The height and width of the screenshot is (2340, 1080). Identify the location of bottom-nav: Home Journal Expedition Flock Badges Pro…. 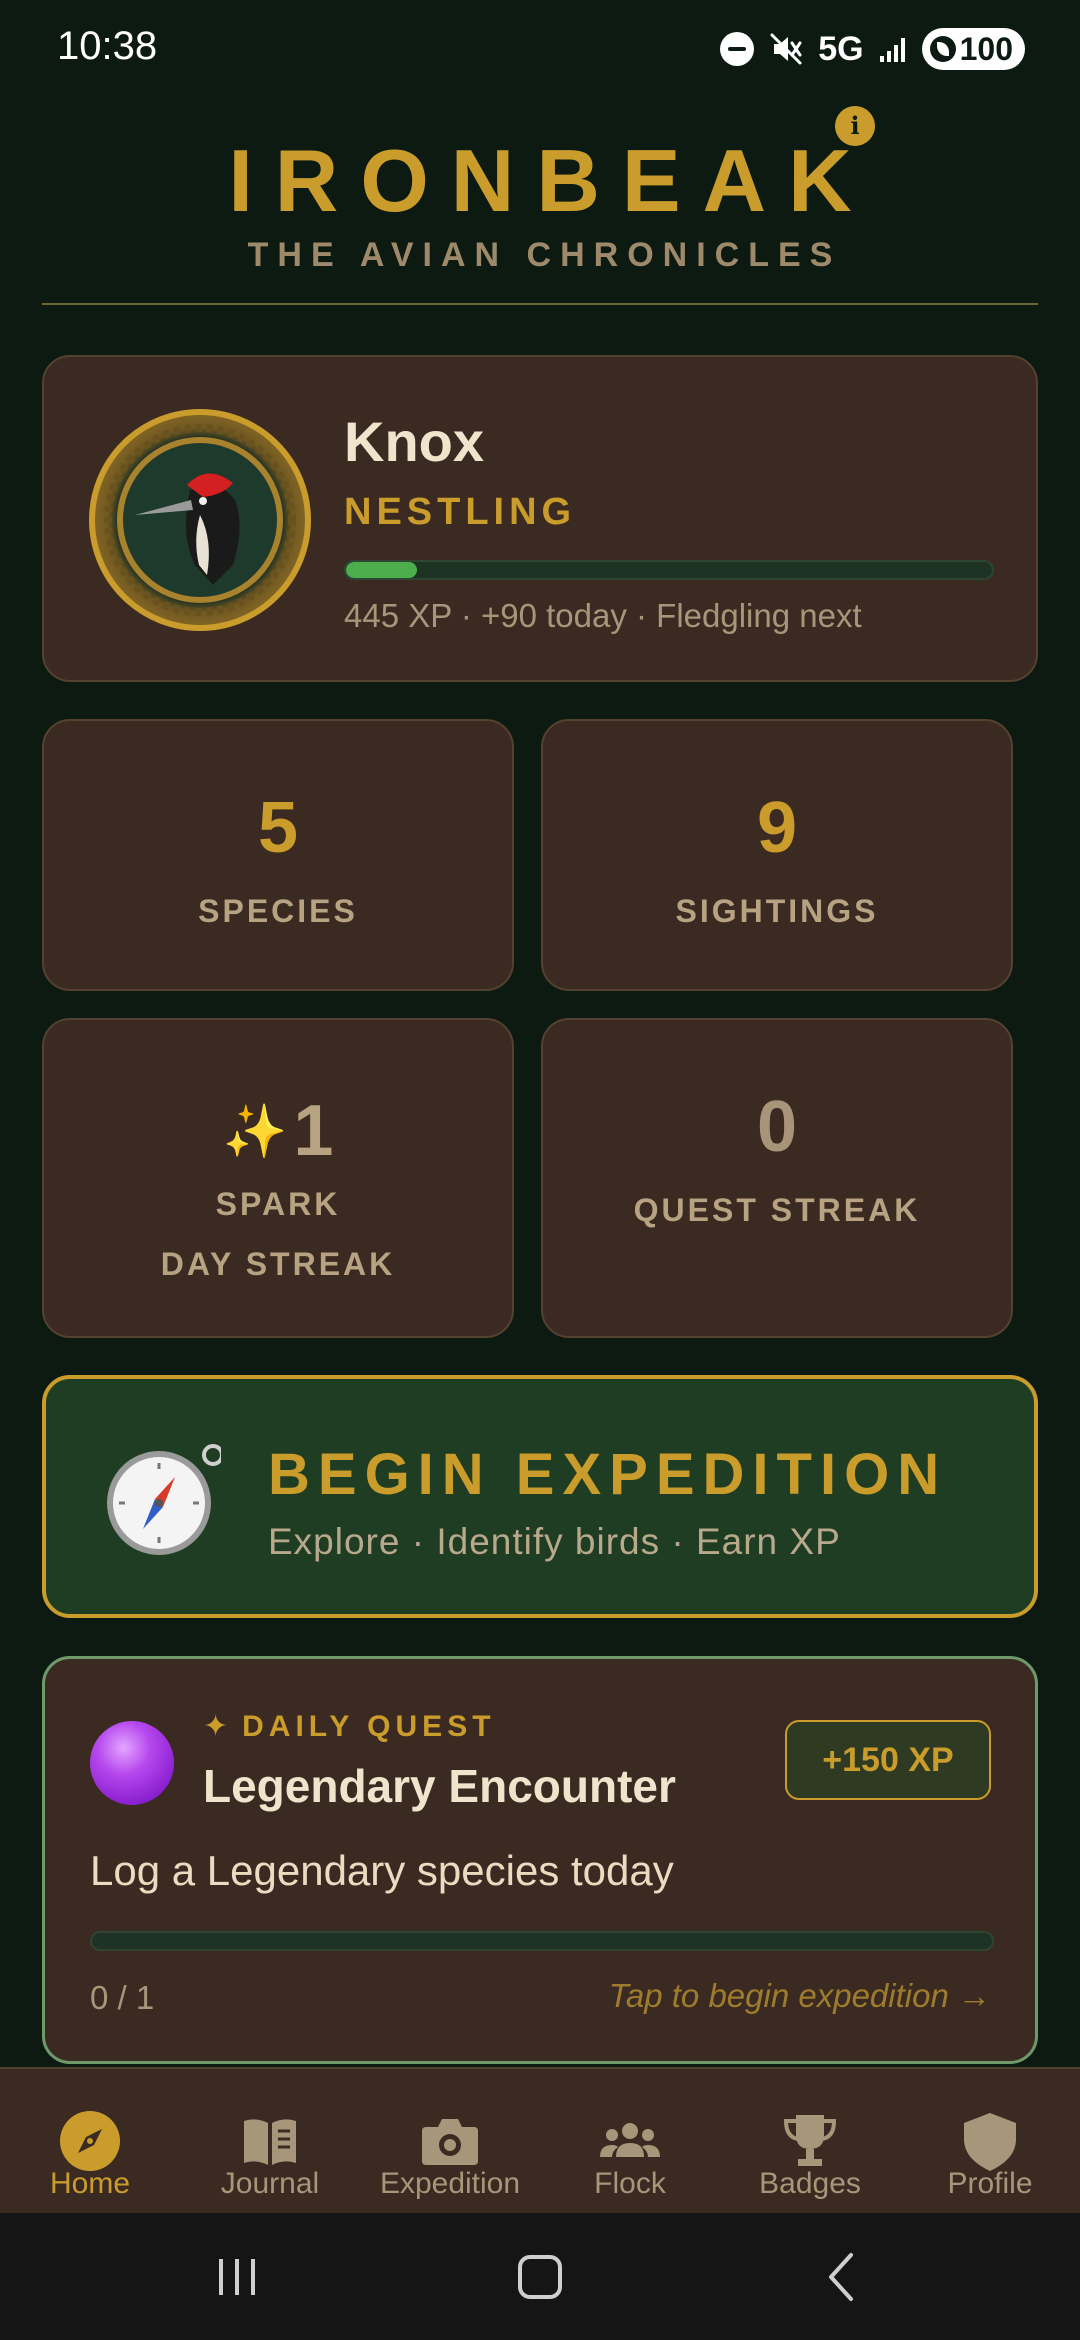
(540, 2140).